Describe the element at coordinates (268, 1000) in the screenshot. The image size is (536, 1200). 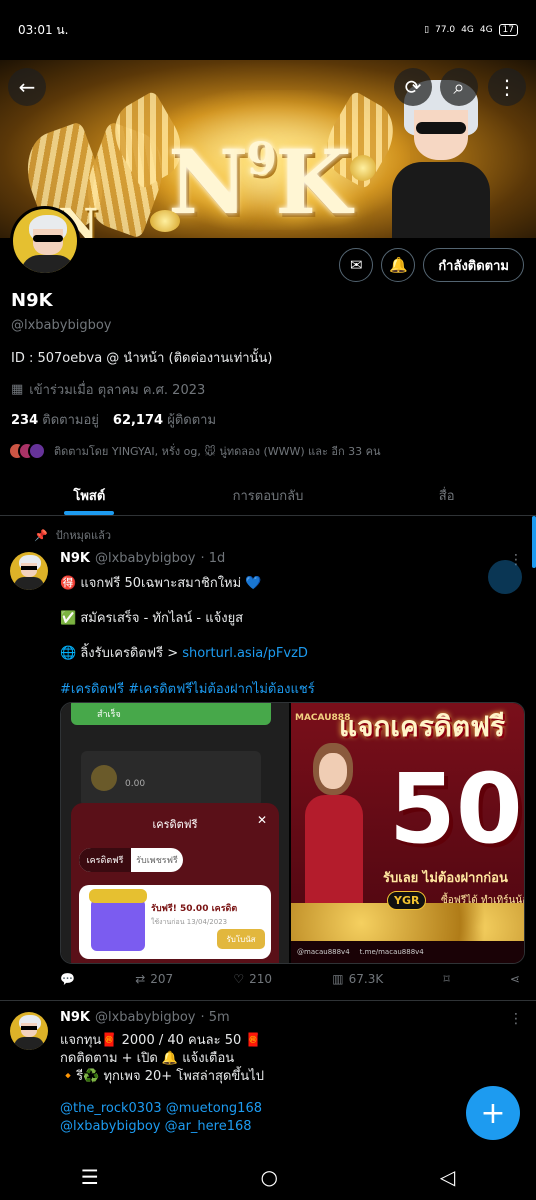
I see `tweet-divider` at that location.